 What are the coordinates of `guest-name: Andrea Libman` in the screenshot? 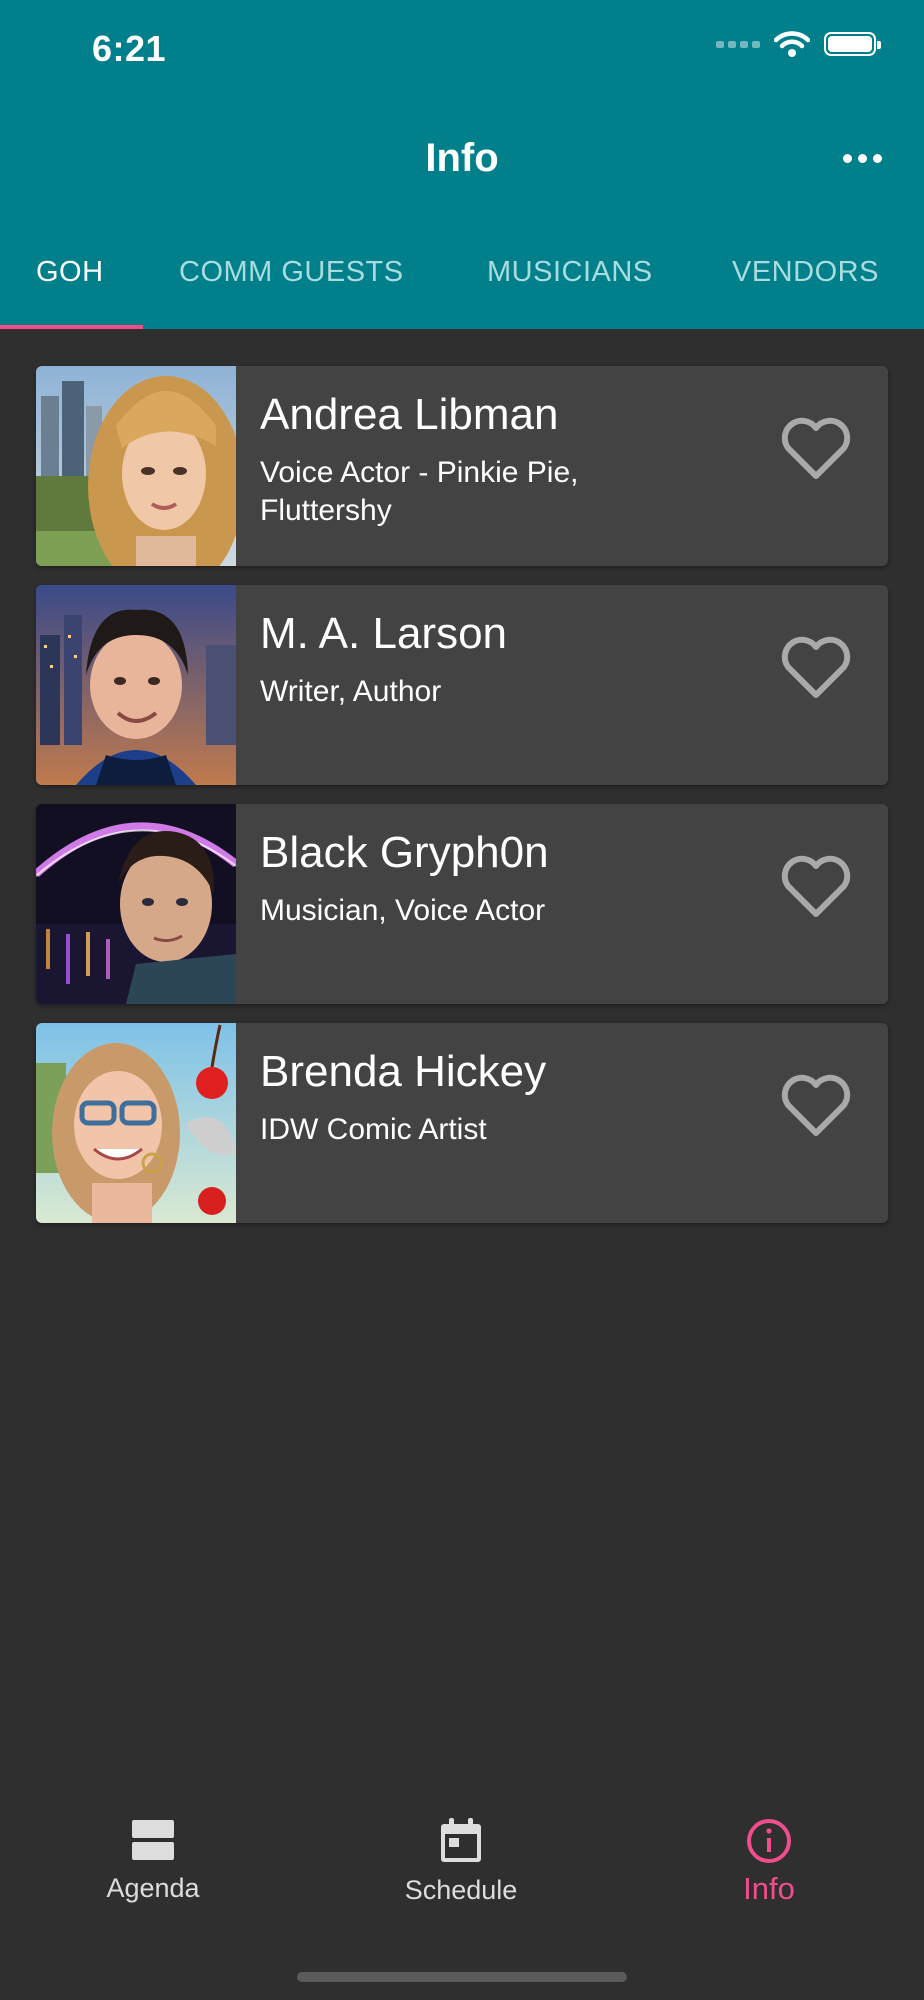 It's located at (409, 414).